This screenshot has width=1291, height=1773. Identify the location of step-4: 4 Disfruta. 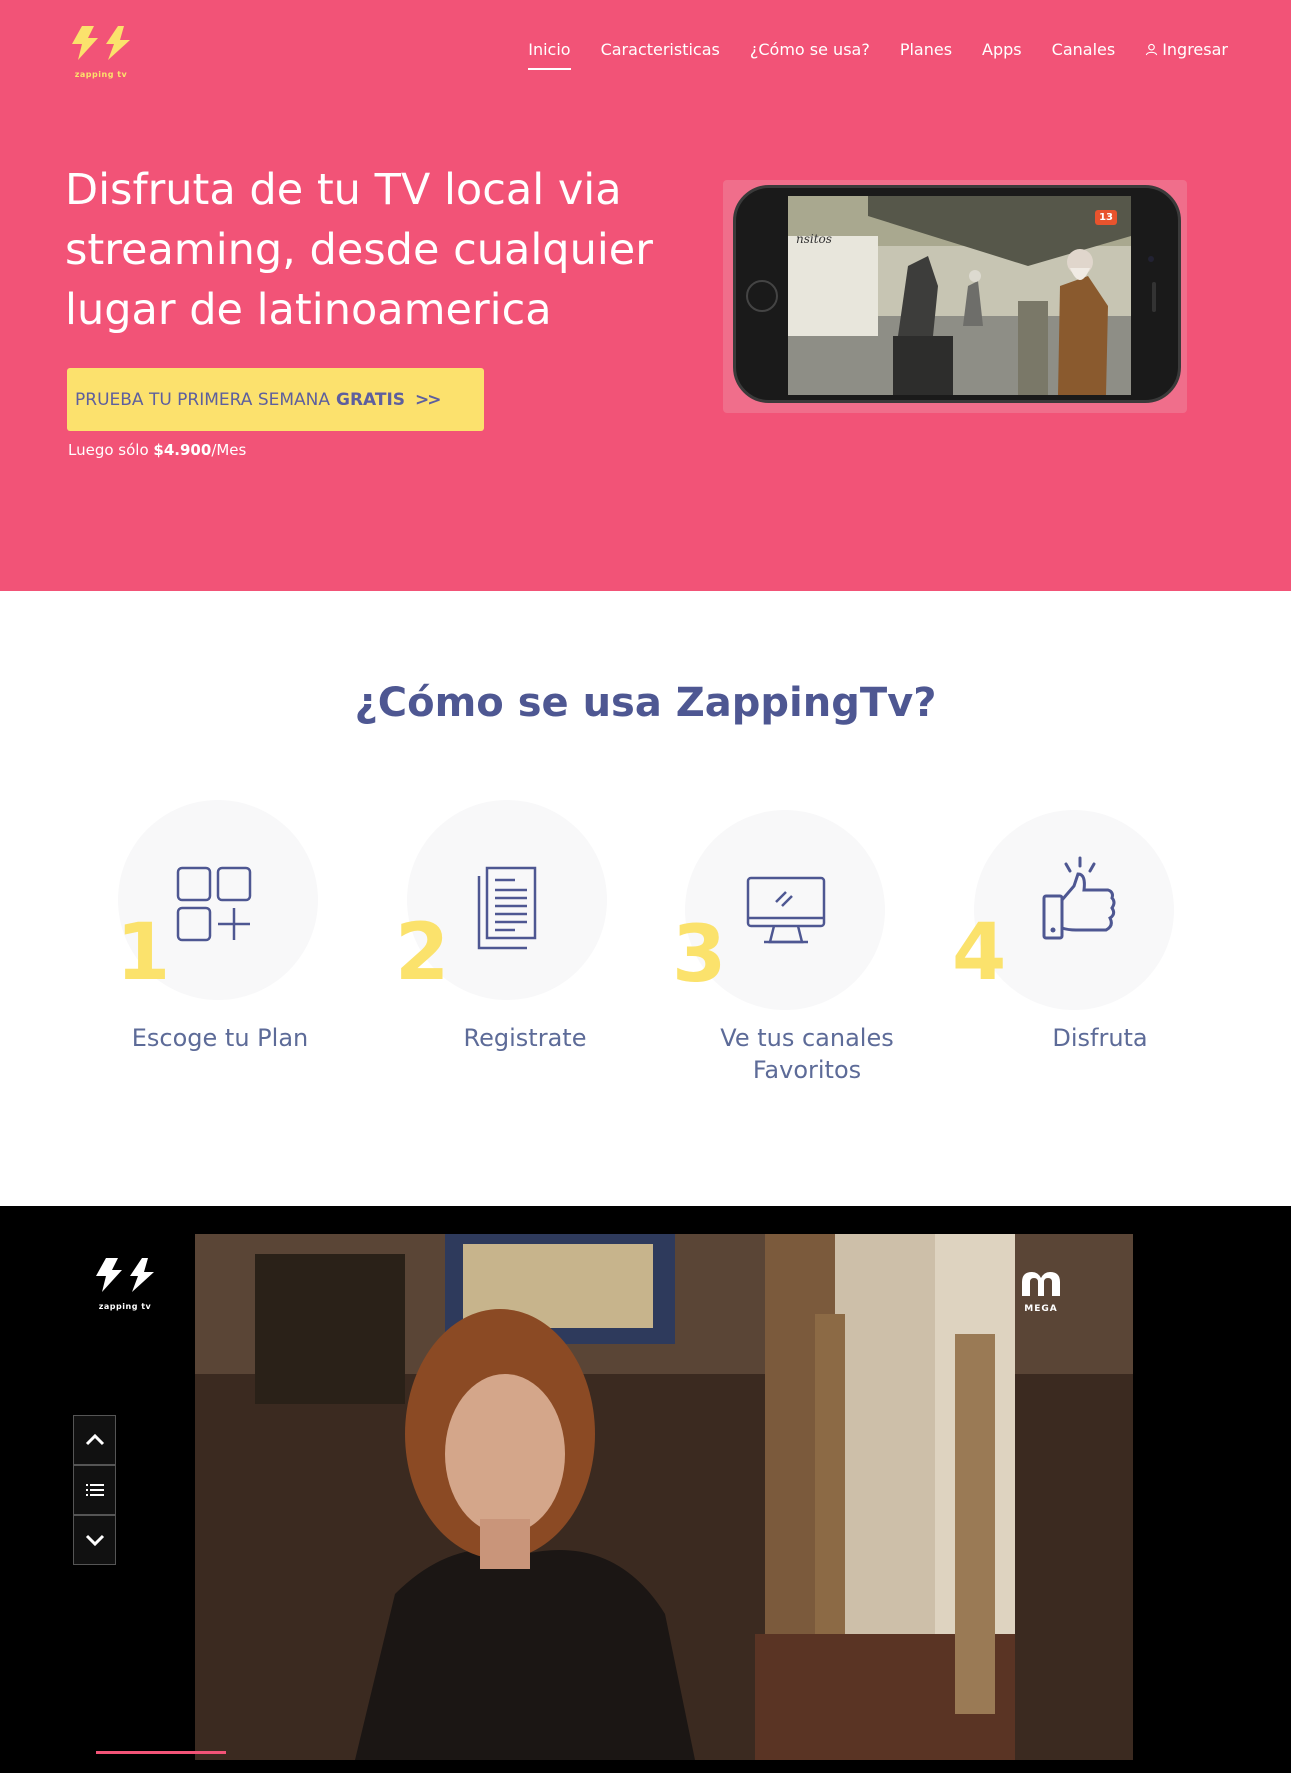
(1080, 950).